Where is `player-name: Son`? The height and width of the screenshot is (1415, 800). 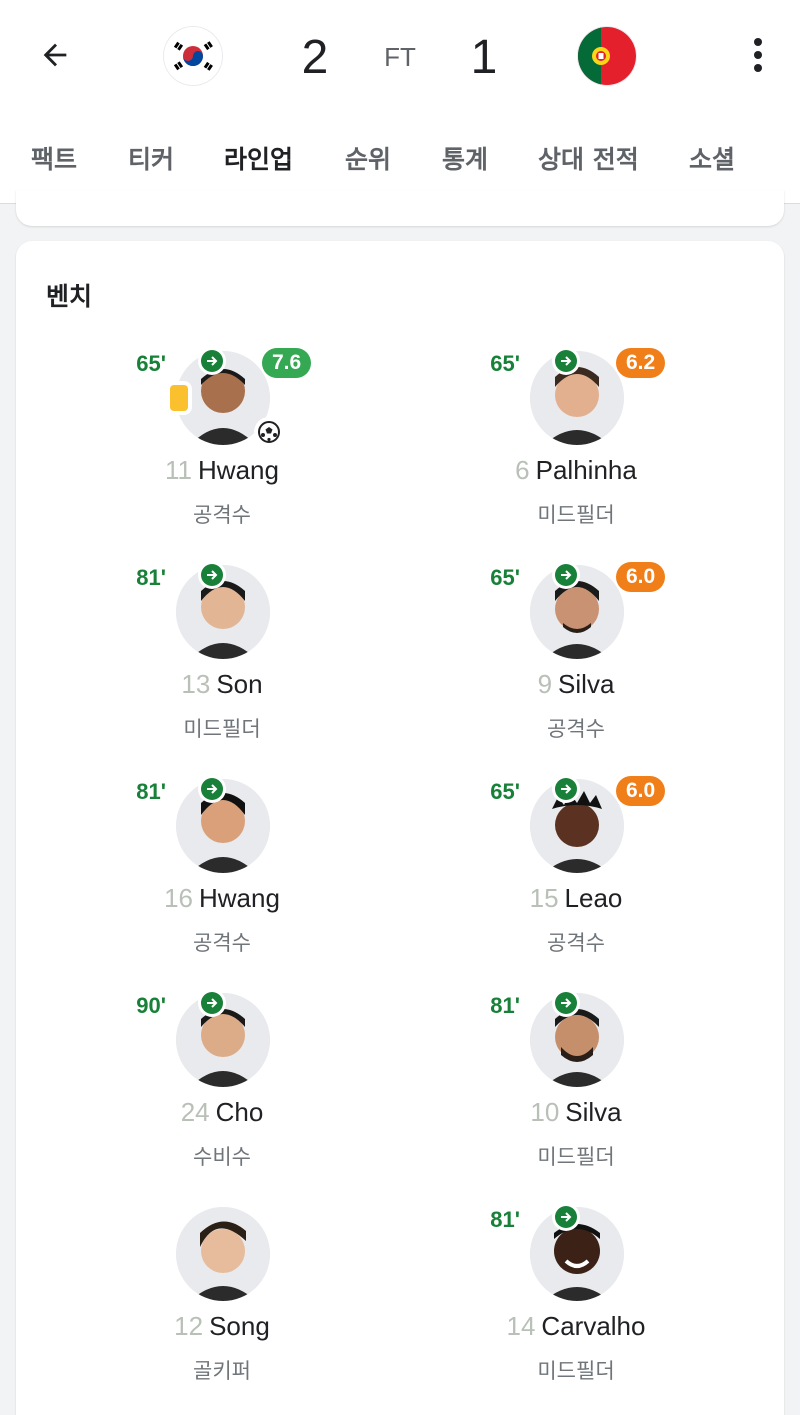
player-name: Son is located at coordinates (239, 684).